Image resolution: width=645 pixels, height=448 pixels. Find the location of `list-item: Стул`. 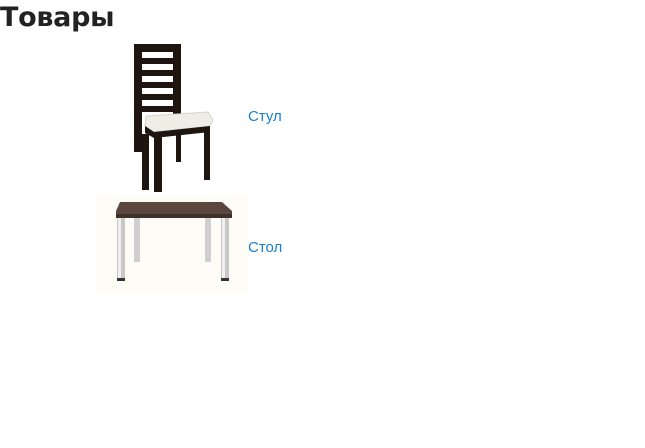

list-item: Стул is located at coordinates (226, 117).